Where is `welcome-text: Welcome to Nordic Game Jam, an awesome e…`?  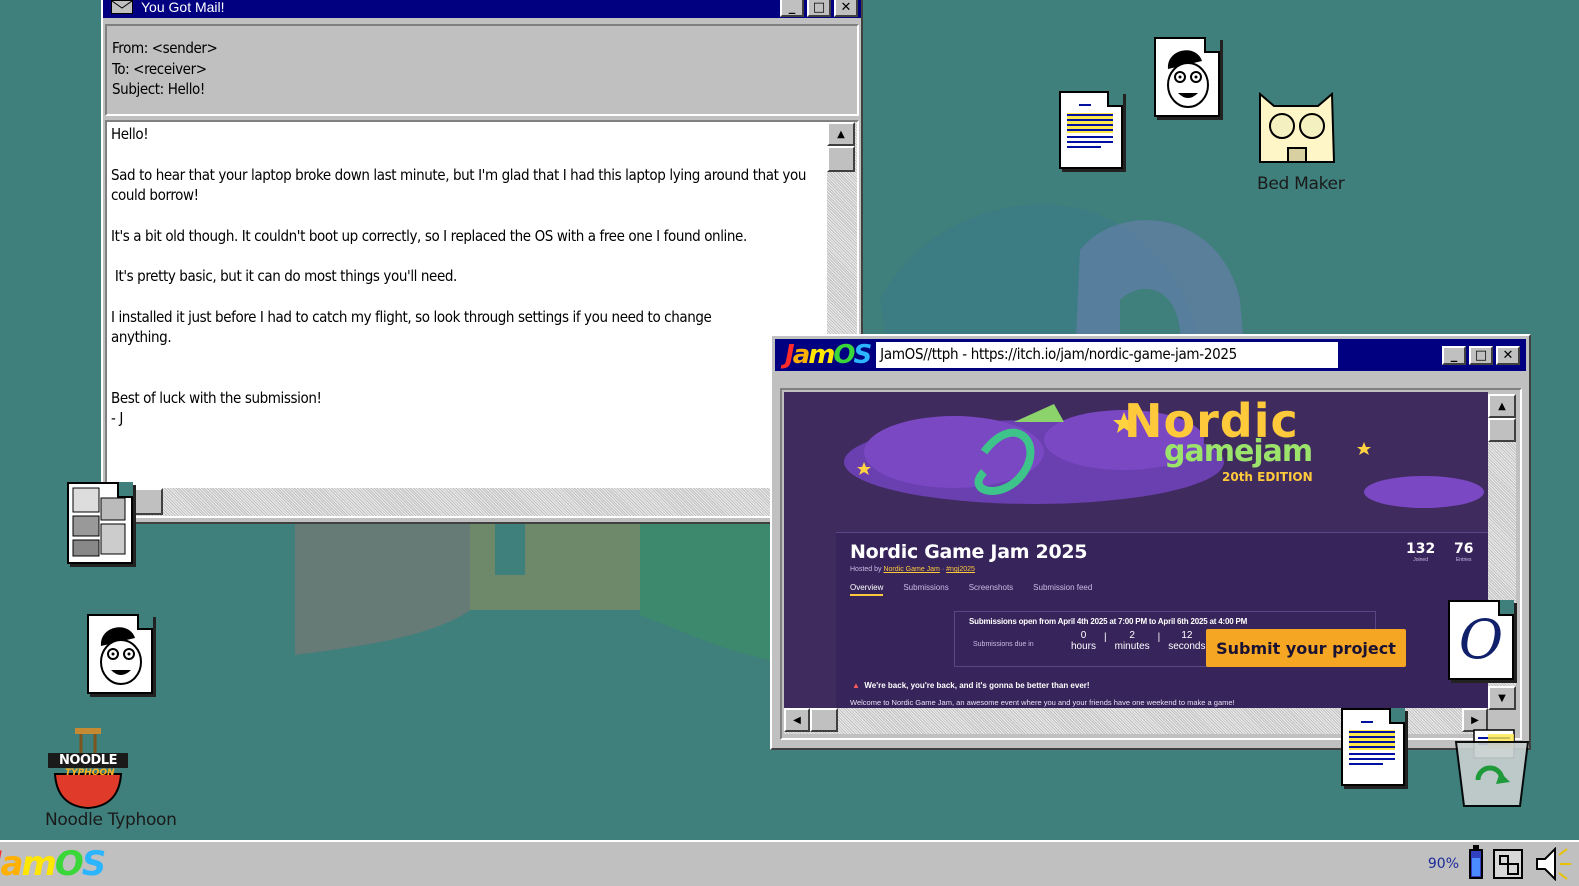
welcome-text: Welcome to Nordic Game Jam, an awesome e… is located at coordinates (1042, 702).